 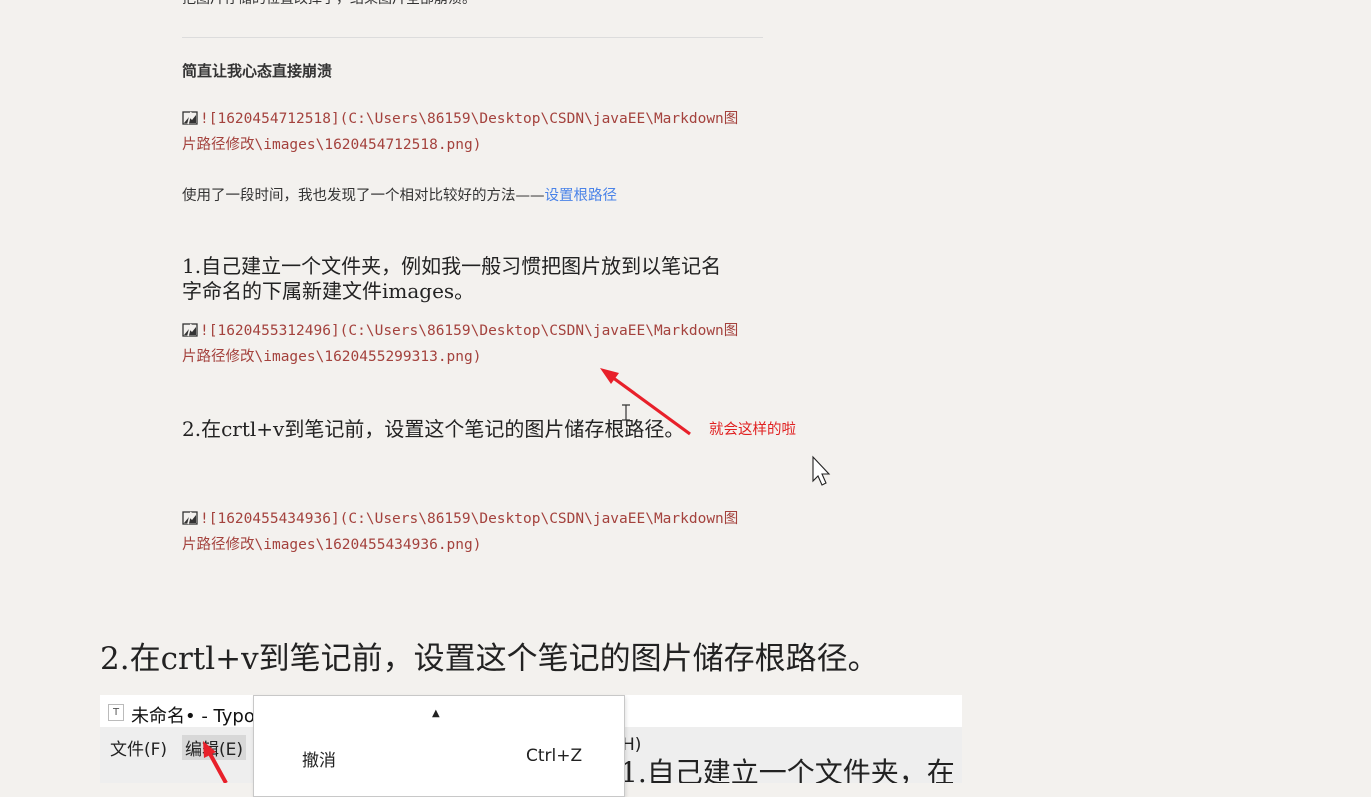 What do you see at coordinates (439, 746) in the screenshot?
I see `edit-dropdown-menu: ▲ 撤消 Ctrl+Z` at bounding box center [439, 746].